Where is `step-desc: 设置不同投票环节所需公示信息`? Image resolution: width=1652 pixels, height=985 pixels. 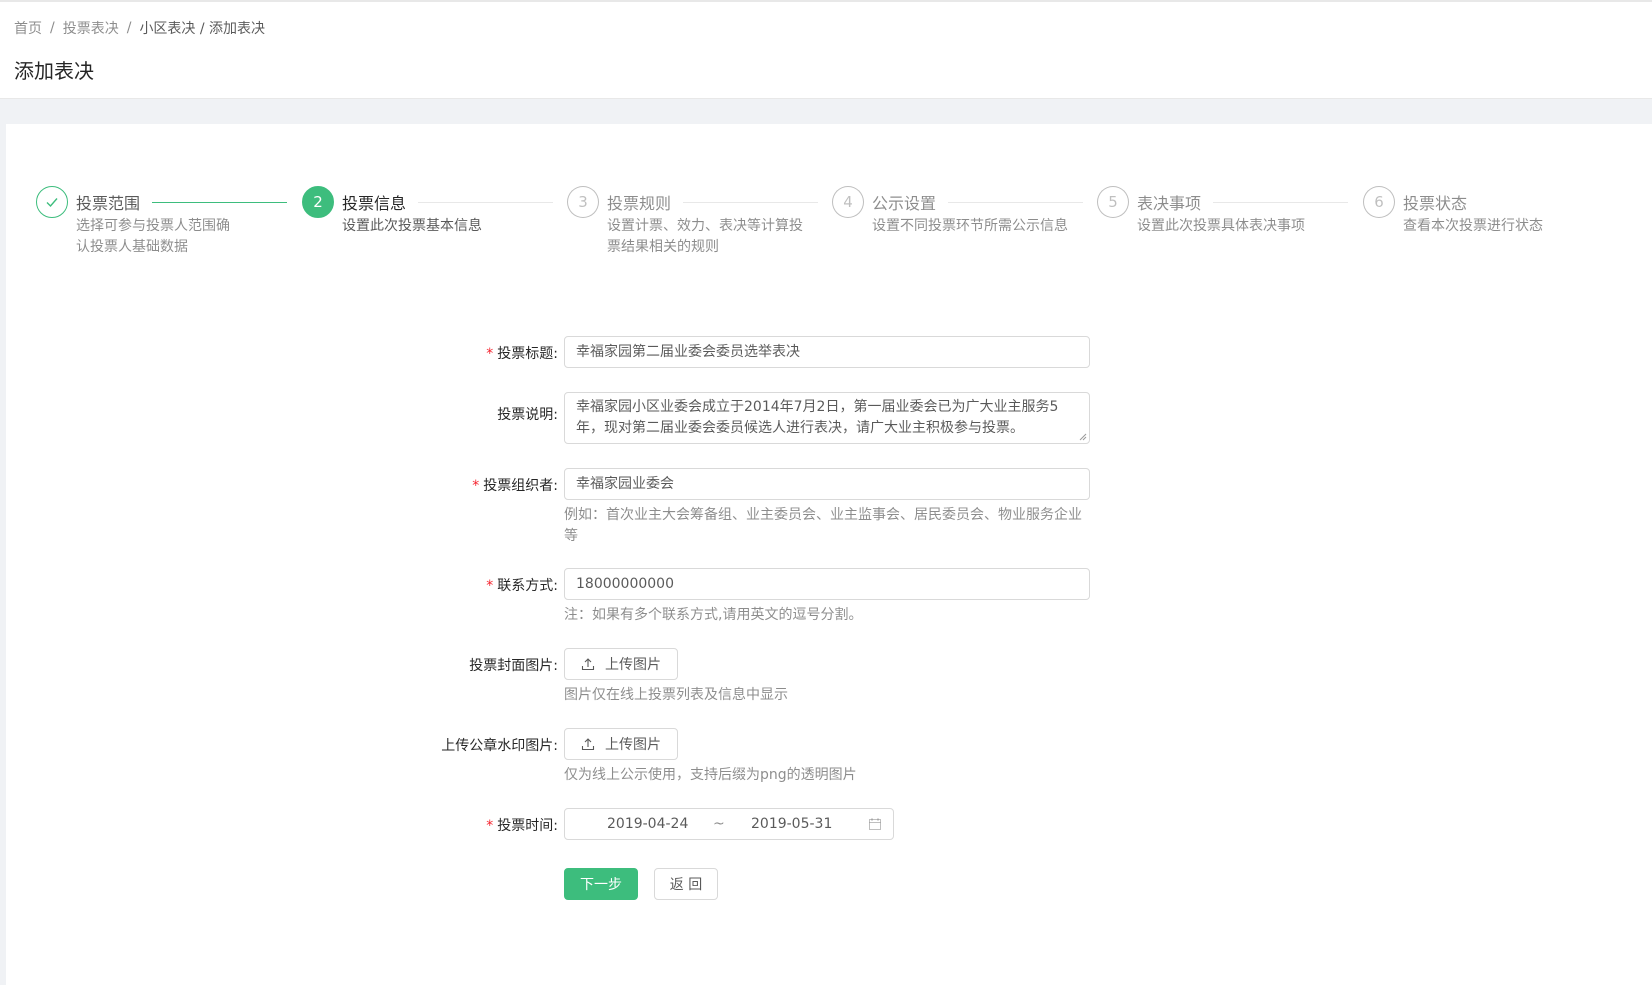
step-desc: 设置不同投票环节所需公示信息 is located at coordinates (970, 226).